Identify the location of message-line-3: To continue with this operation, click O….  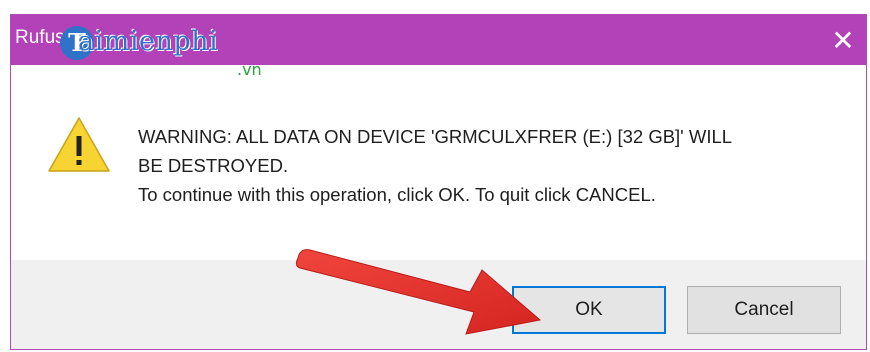
(397, 194).